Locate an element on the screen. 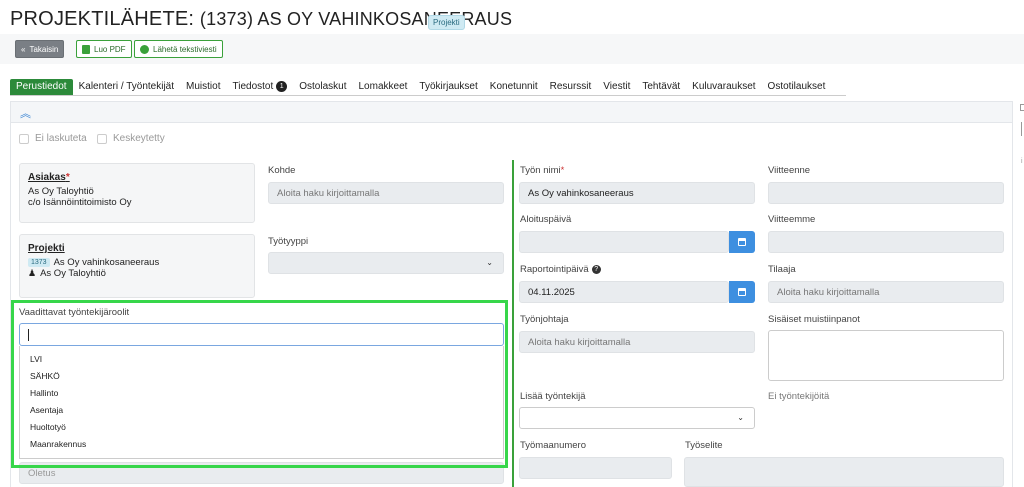  tab-ostotilaukset: Ostotilaukset is located at coordinates (797, 87).